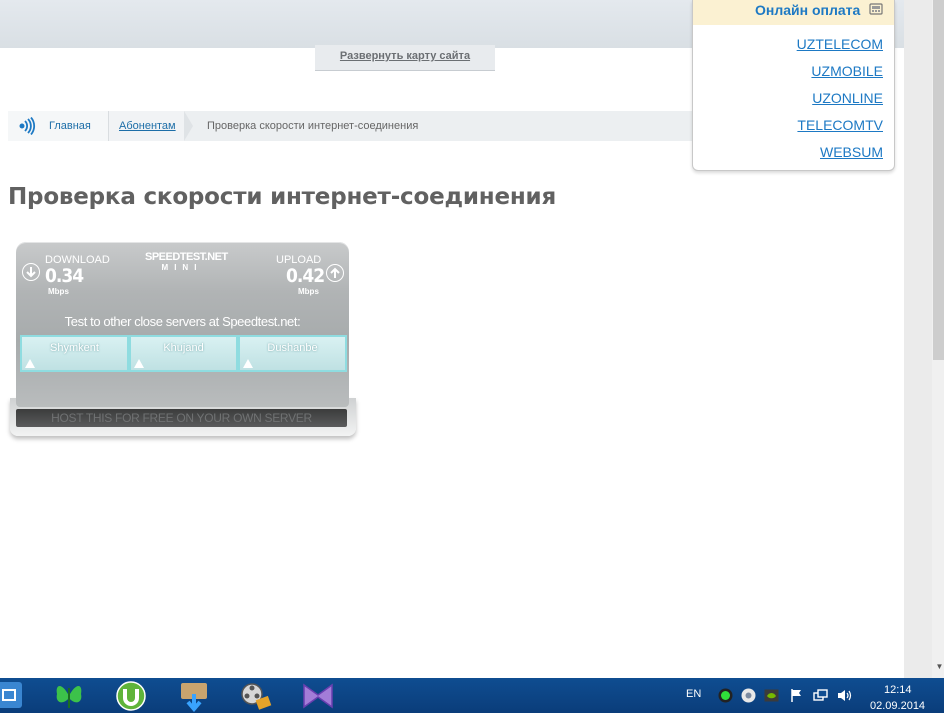 The height and width of the screenshot is (713, 944). What do you see at coordinates (186, 257) in the screenshot?
I see `speedtest-logo: SPEEDTEST.NET` at bounding box center [186, 257].